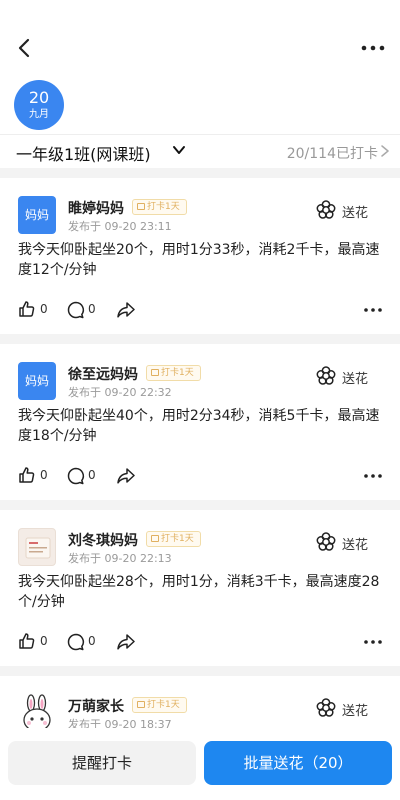  I want to click on post-time: 发布于 09-20 22:32, so click(120, 392).